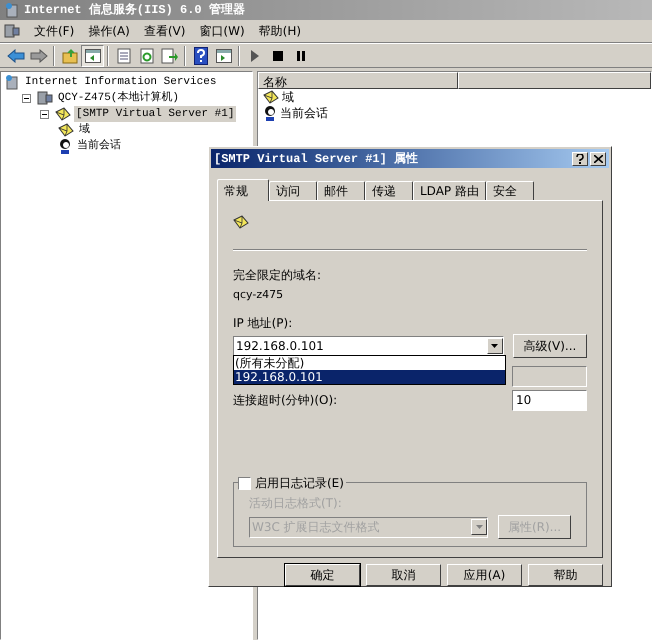 The height and width of the screenshot is (640, 652). I want to click on ip-address-dropdown: 192.168.0.101, so click(368, 346).